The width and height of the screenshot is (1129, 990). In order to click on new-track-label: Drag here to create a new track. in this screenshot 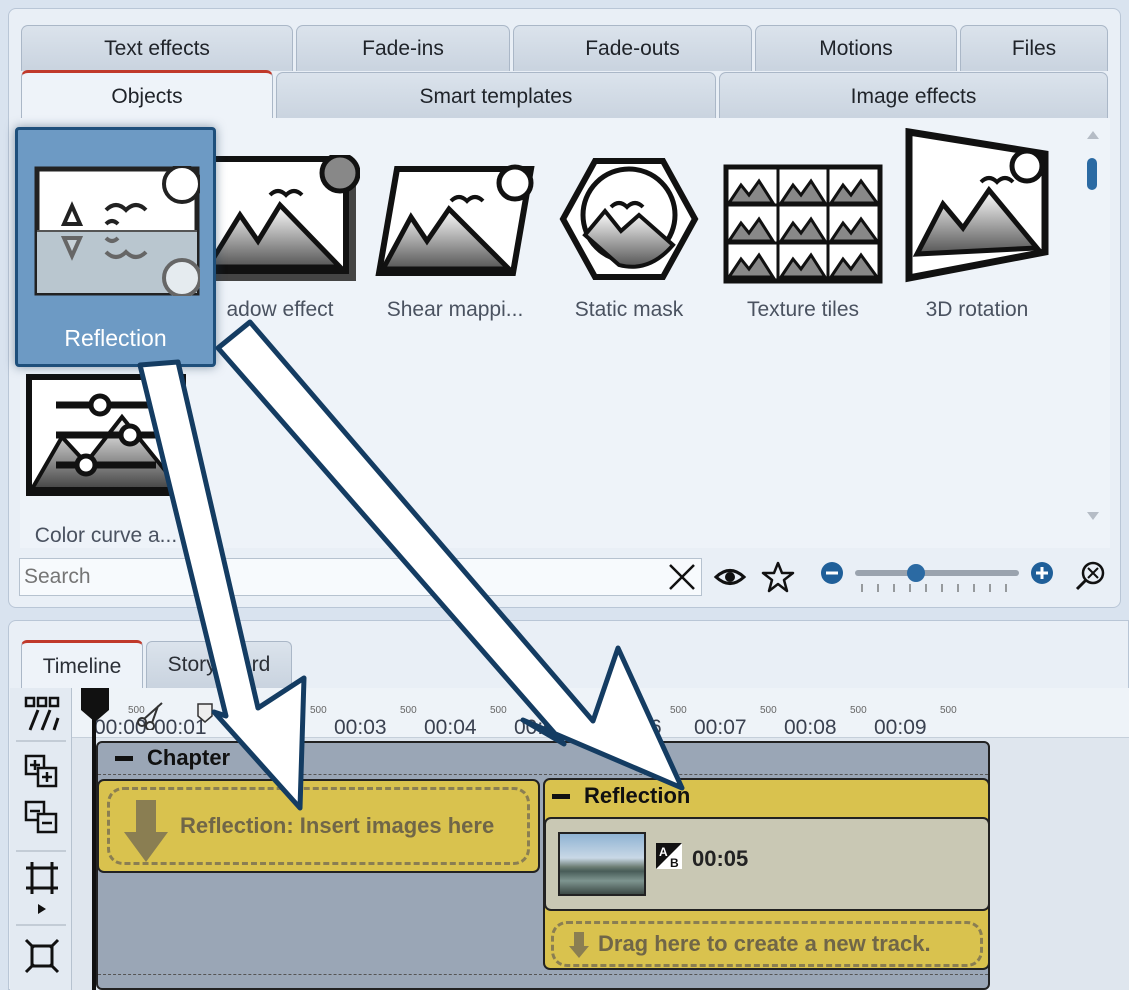, I will do `click(764, 943)`.